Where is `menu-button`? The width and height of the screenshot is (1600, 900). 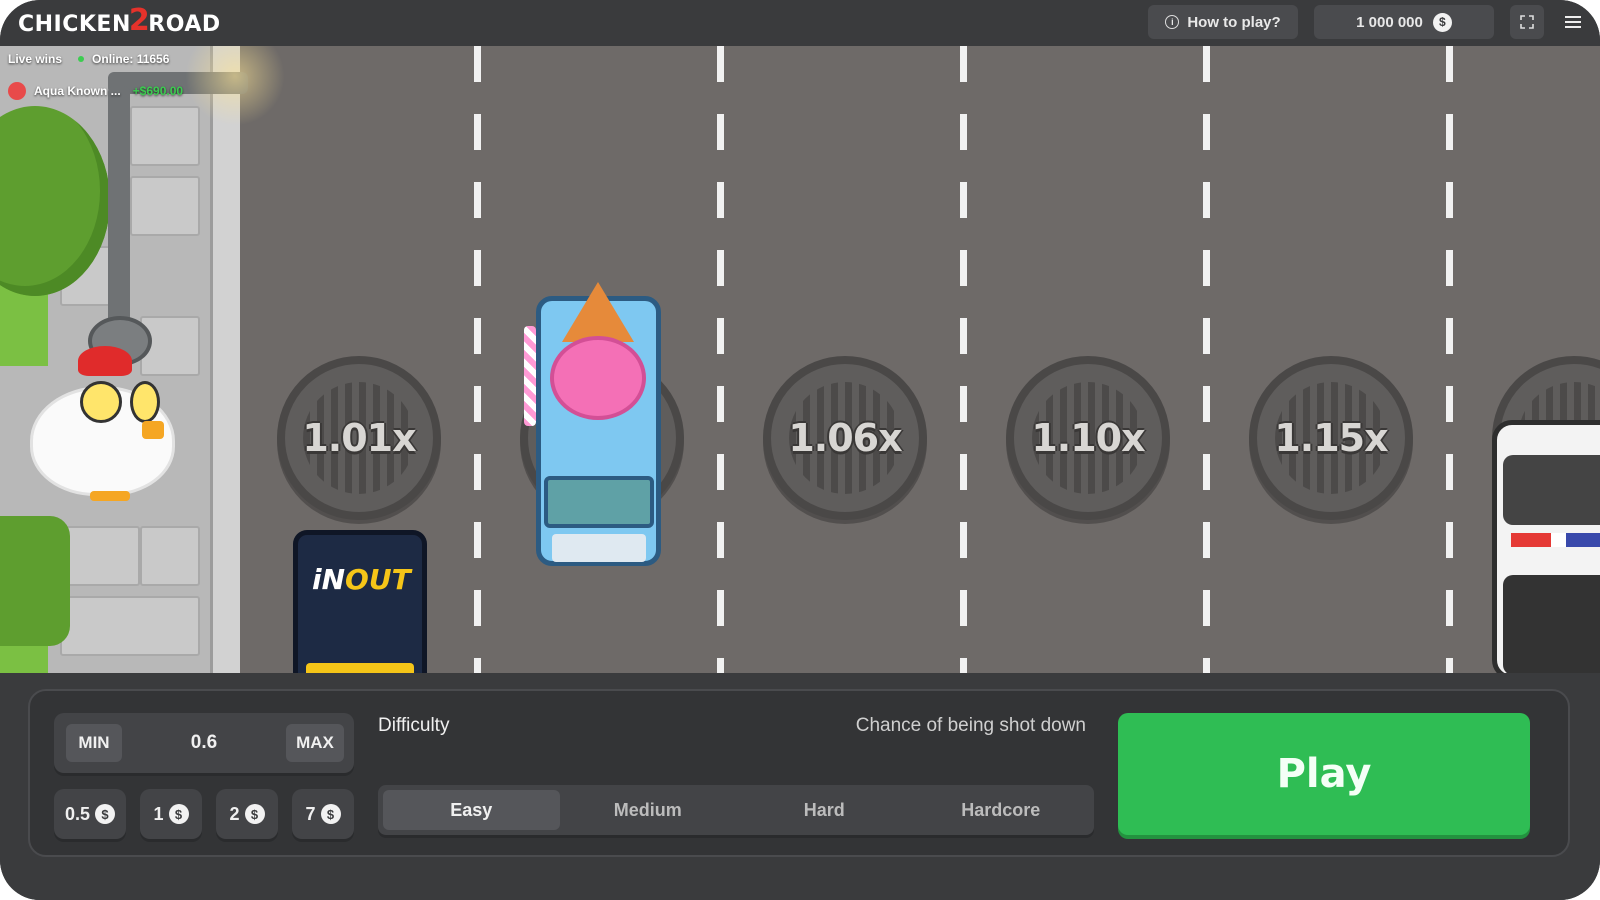
menu-button is located at coordinates (1573, 22).